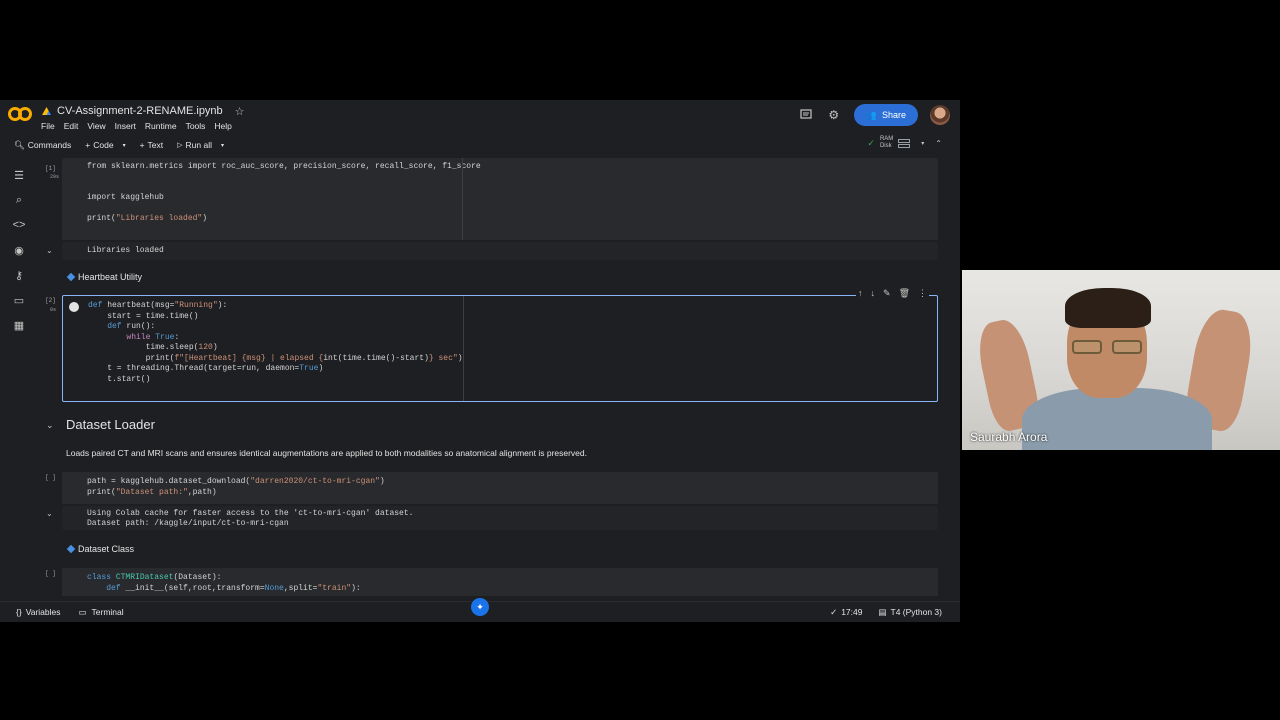 The image size is (1280, 720). What do you see at coordinates (161, 126) in the screenshot?
I see `menu-runtime: Runtime` at bounding box center [161, 126].